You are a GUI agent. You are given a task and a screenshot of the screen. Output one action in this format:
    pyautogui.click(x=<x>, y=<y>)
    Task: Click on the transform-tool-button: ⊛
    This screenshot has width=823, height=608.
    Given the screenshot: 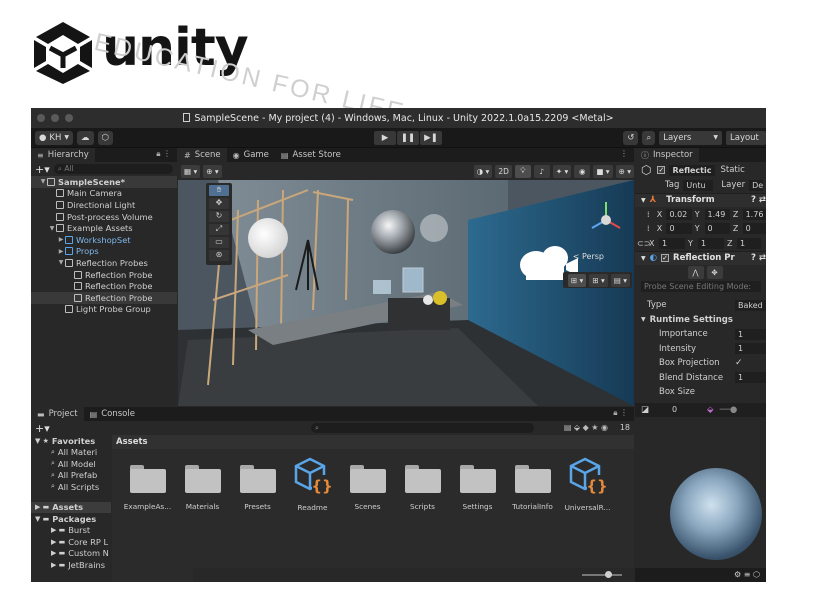 What is the action you would take?
    pyautogui.click(x=219, y=255)
    